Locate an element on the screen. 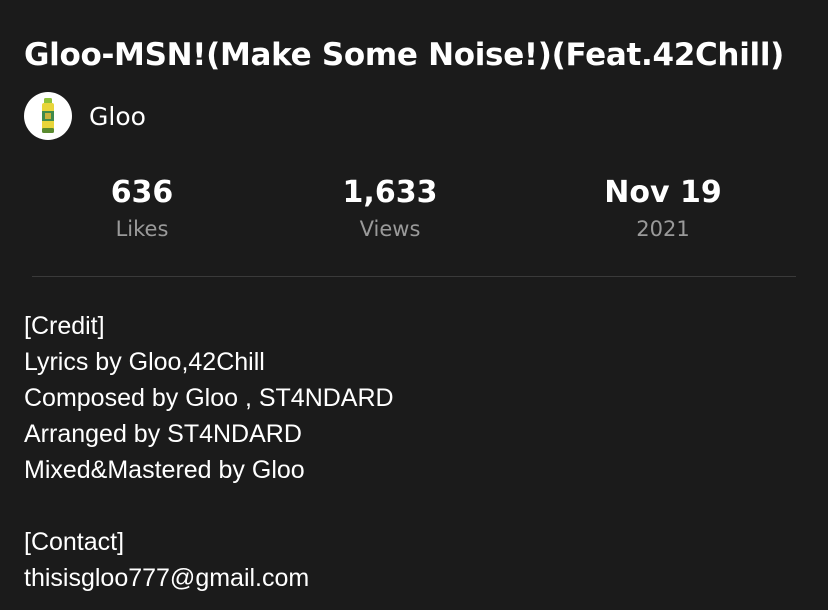 The width and height of the screenshot is (828, 610). upload-date-stat: Nov 19 2021 is located at coordinates (663, 208).